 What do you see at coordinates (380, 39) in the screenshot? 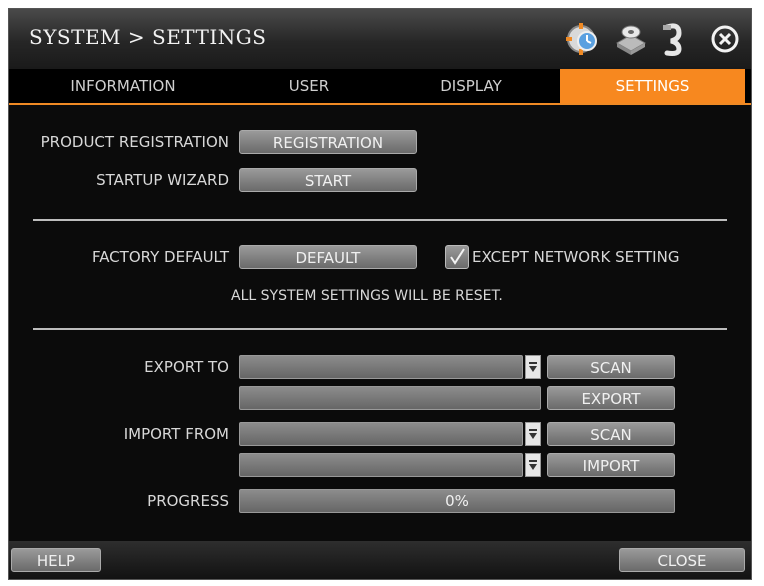
I see `title-bar: SYSTEM > SETTINGS` at bounding box center [380, 39].